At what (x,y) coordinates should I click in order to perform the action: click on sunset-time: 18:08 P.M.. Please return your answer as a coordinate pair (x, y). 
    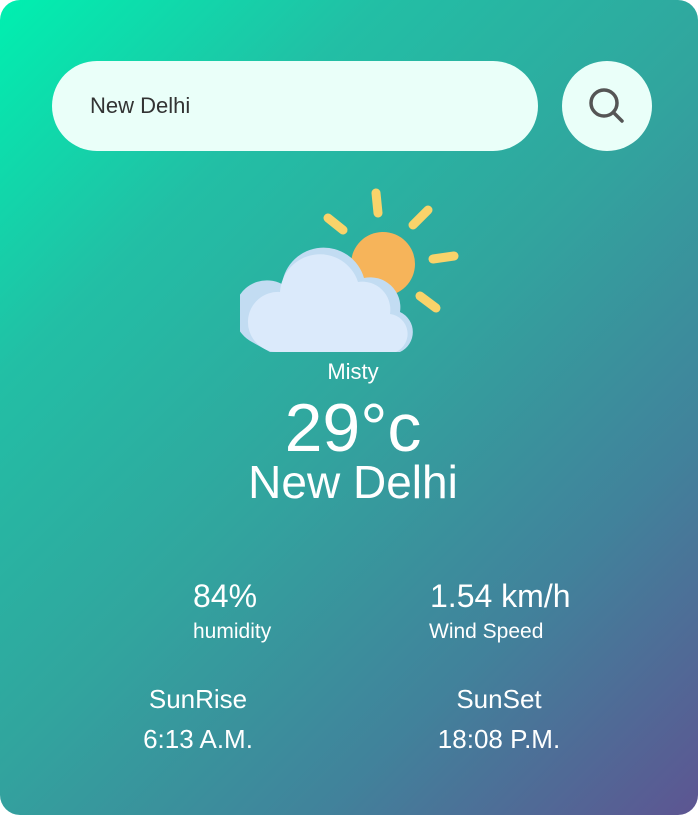
    Looking at the image, I should click on (499, 739).